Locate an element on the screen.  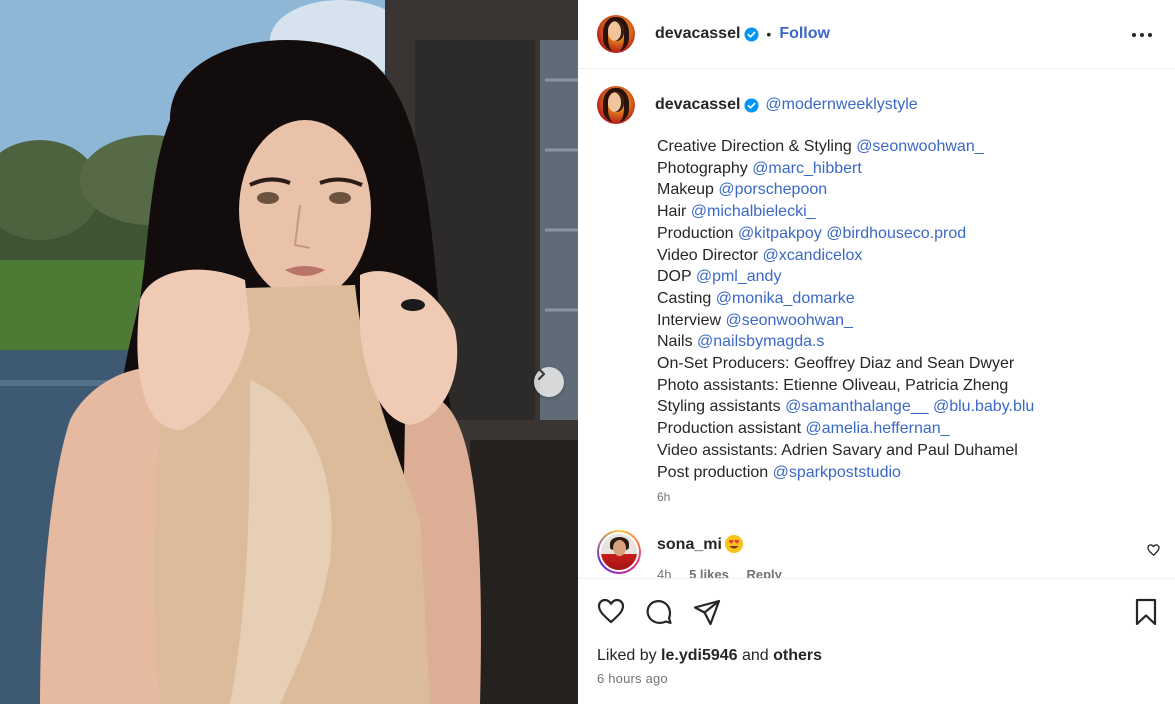
caption-credit-line: Video Director @xcandicelox is located at coordinates (907, 256).